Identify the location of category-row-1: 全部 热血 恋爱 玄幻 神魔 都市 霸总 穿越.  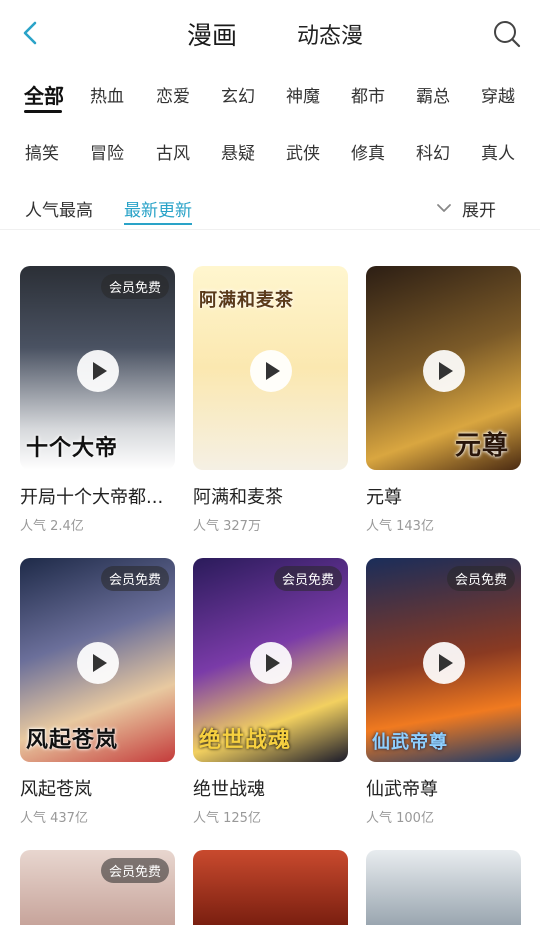
(270, 100).